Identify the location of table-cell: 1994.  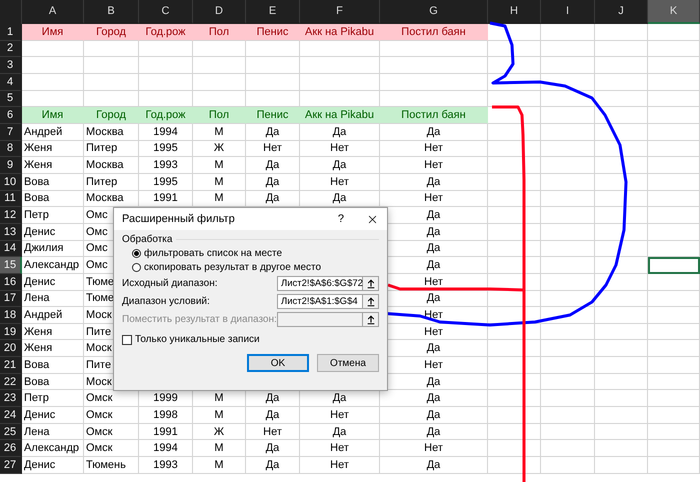
(166, 449).